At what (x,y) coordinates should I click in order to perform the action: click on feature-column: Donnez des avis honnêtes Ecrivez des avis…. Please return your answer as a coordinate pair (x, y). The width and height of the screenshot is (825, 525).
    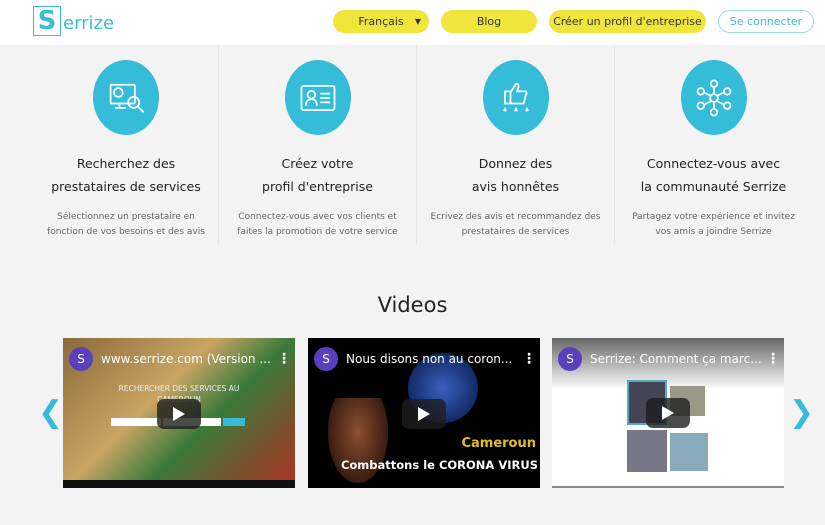
    Looking at the image, I should click on (515, 145).